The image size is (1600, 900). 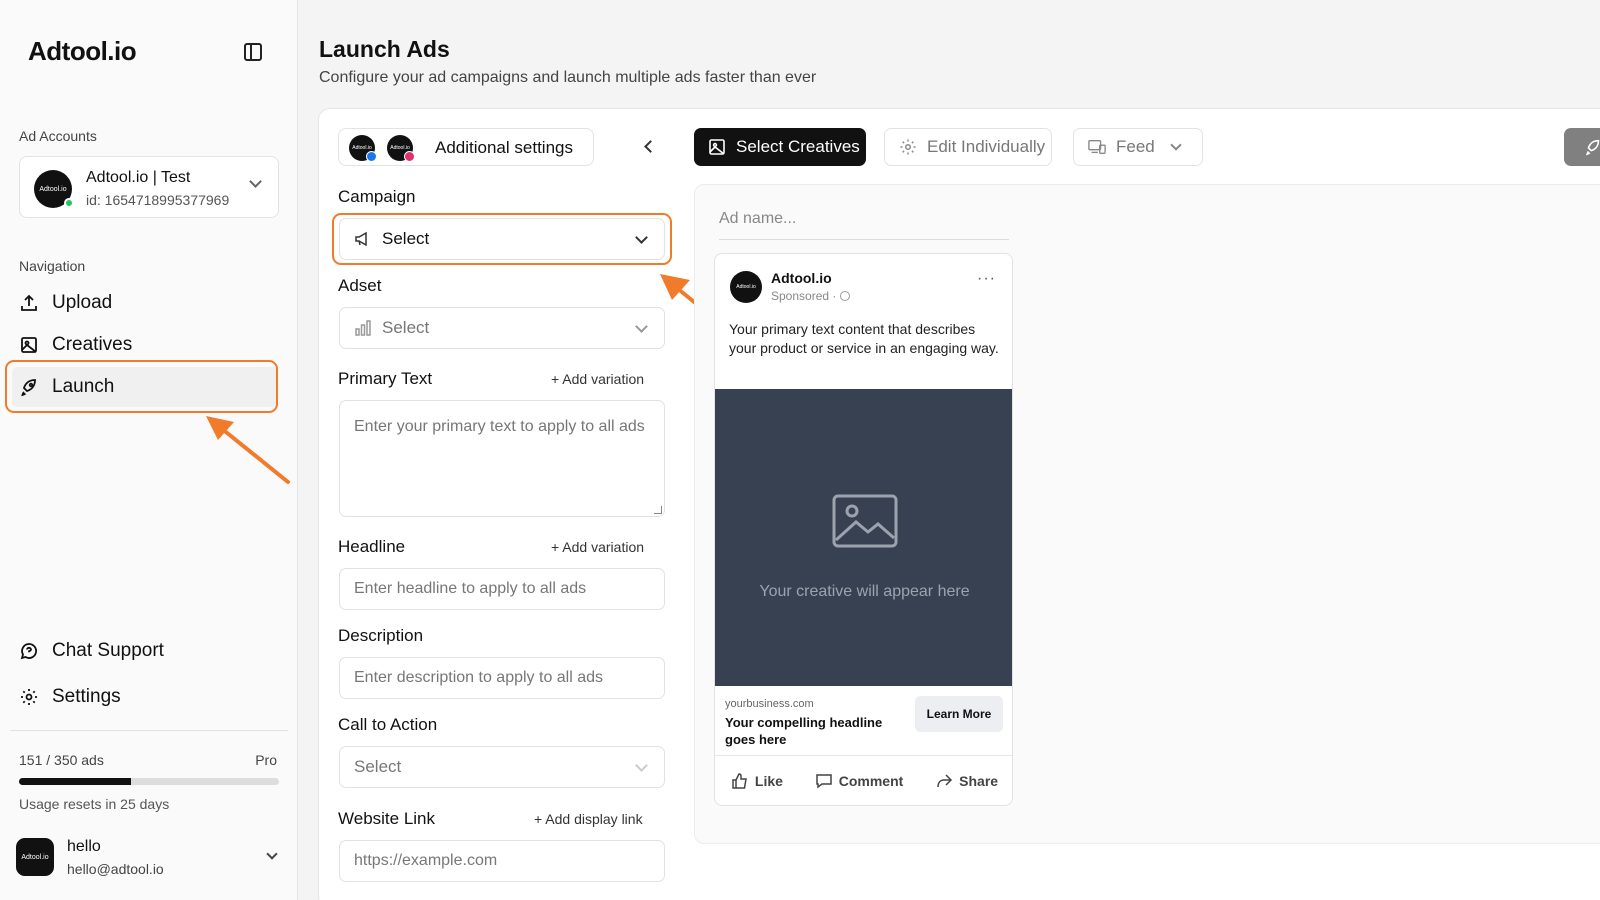 What do you see at coordinates (479, 677) in the screenshot?
I see `description-placeholder: Enter description to apply to all ads` at bounding box center [479, 677].